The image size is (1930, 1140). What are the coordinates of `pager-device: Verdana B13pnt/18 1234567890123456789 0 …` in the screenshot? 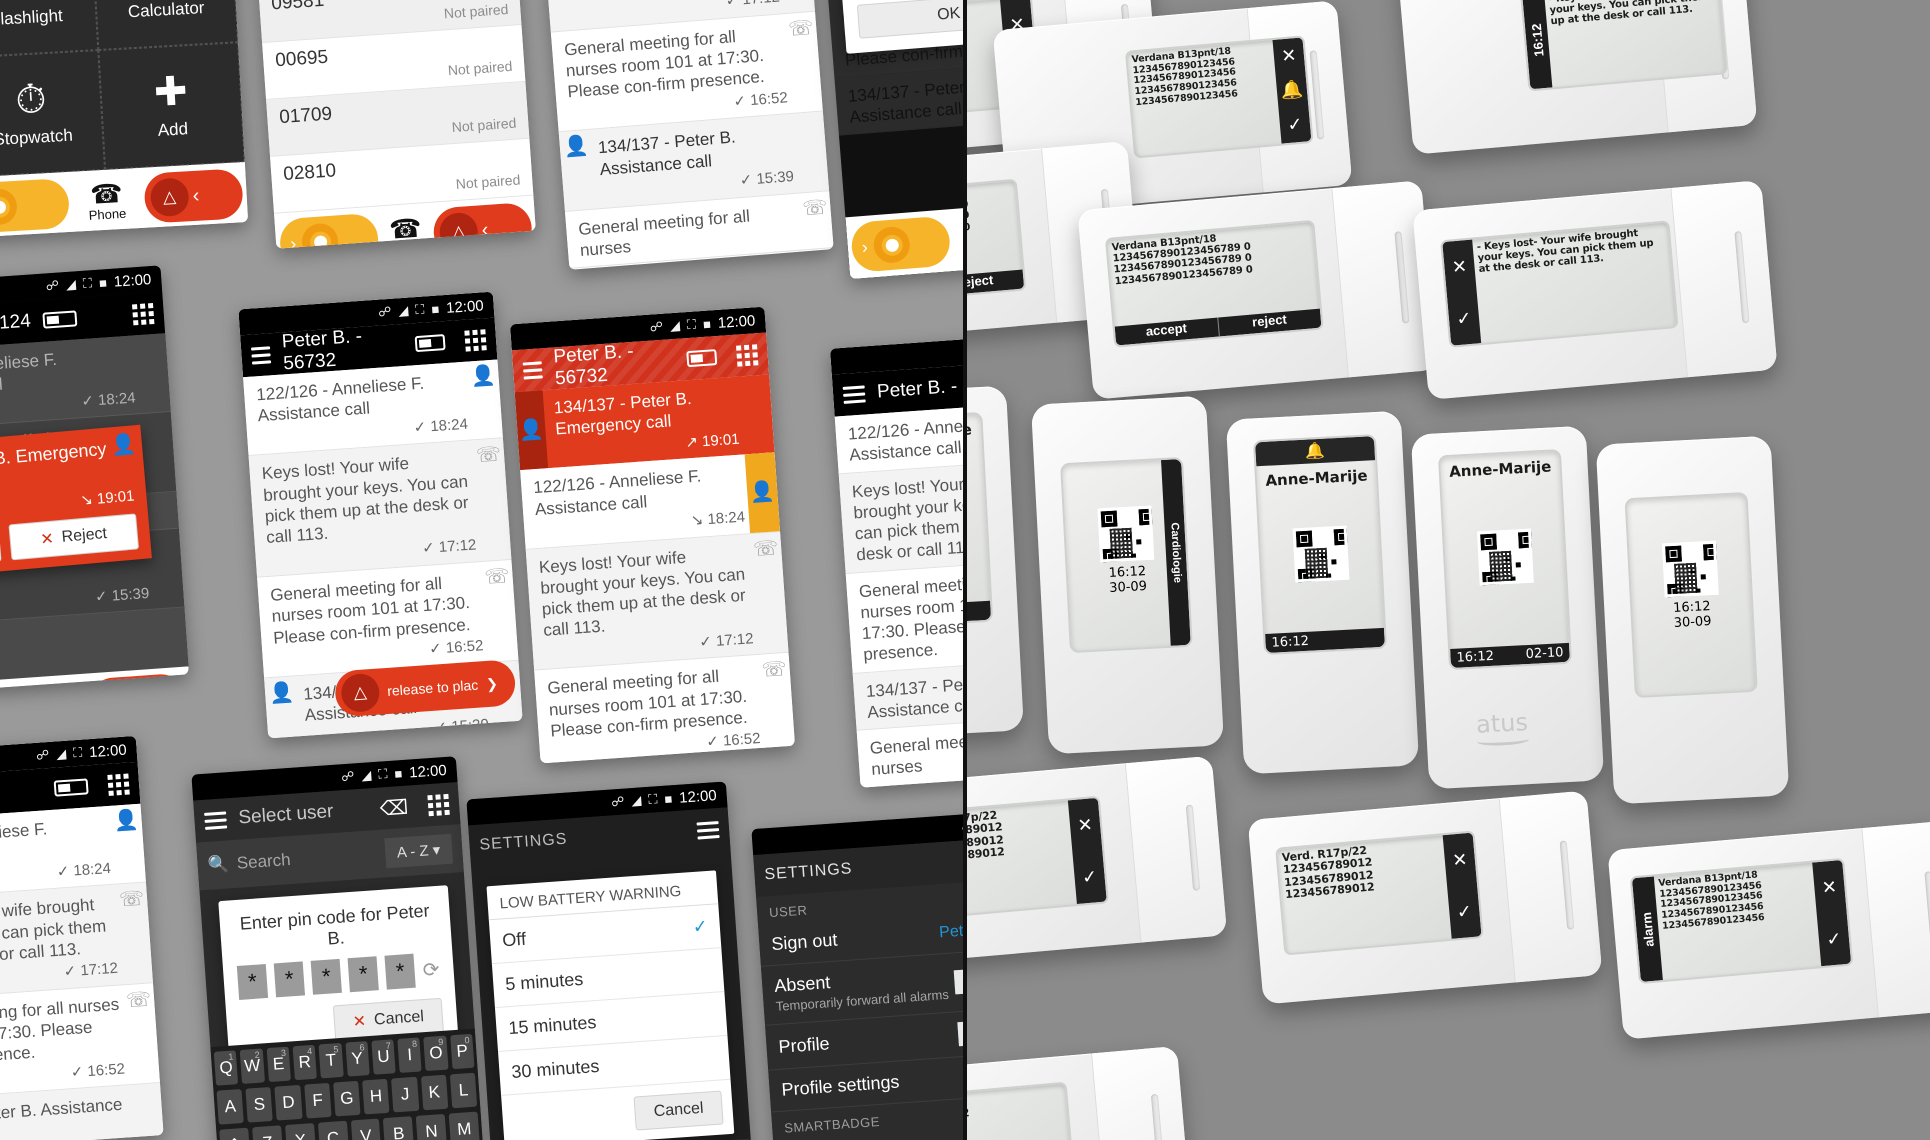 It's located at (1257, 290).